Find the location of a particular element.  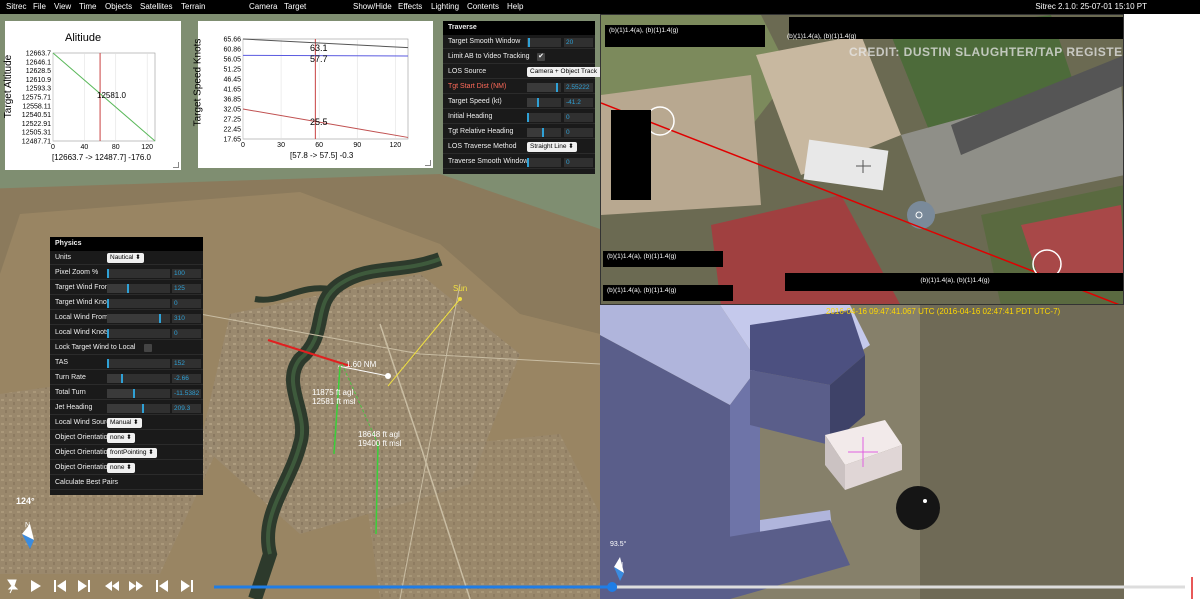

physics-row: Target Wind Knots 0 is located at coordinates (126, 303).